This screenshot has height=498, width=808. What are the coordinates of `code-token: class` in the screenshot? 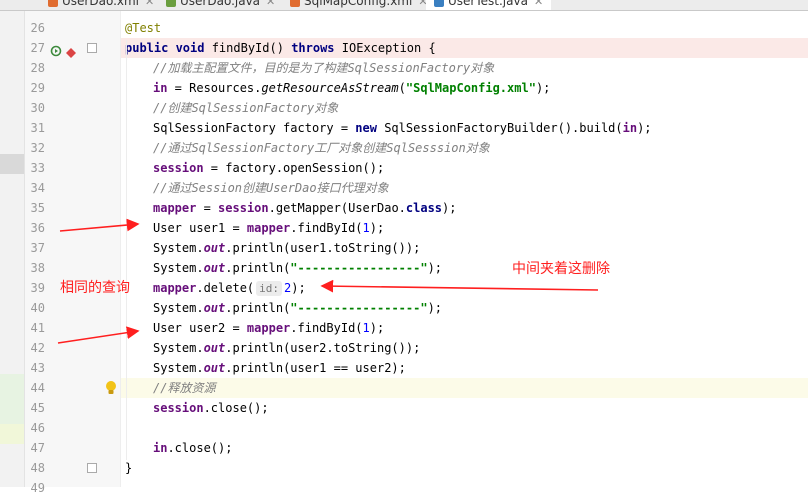 It's located at (424, 208).